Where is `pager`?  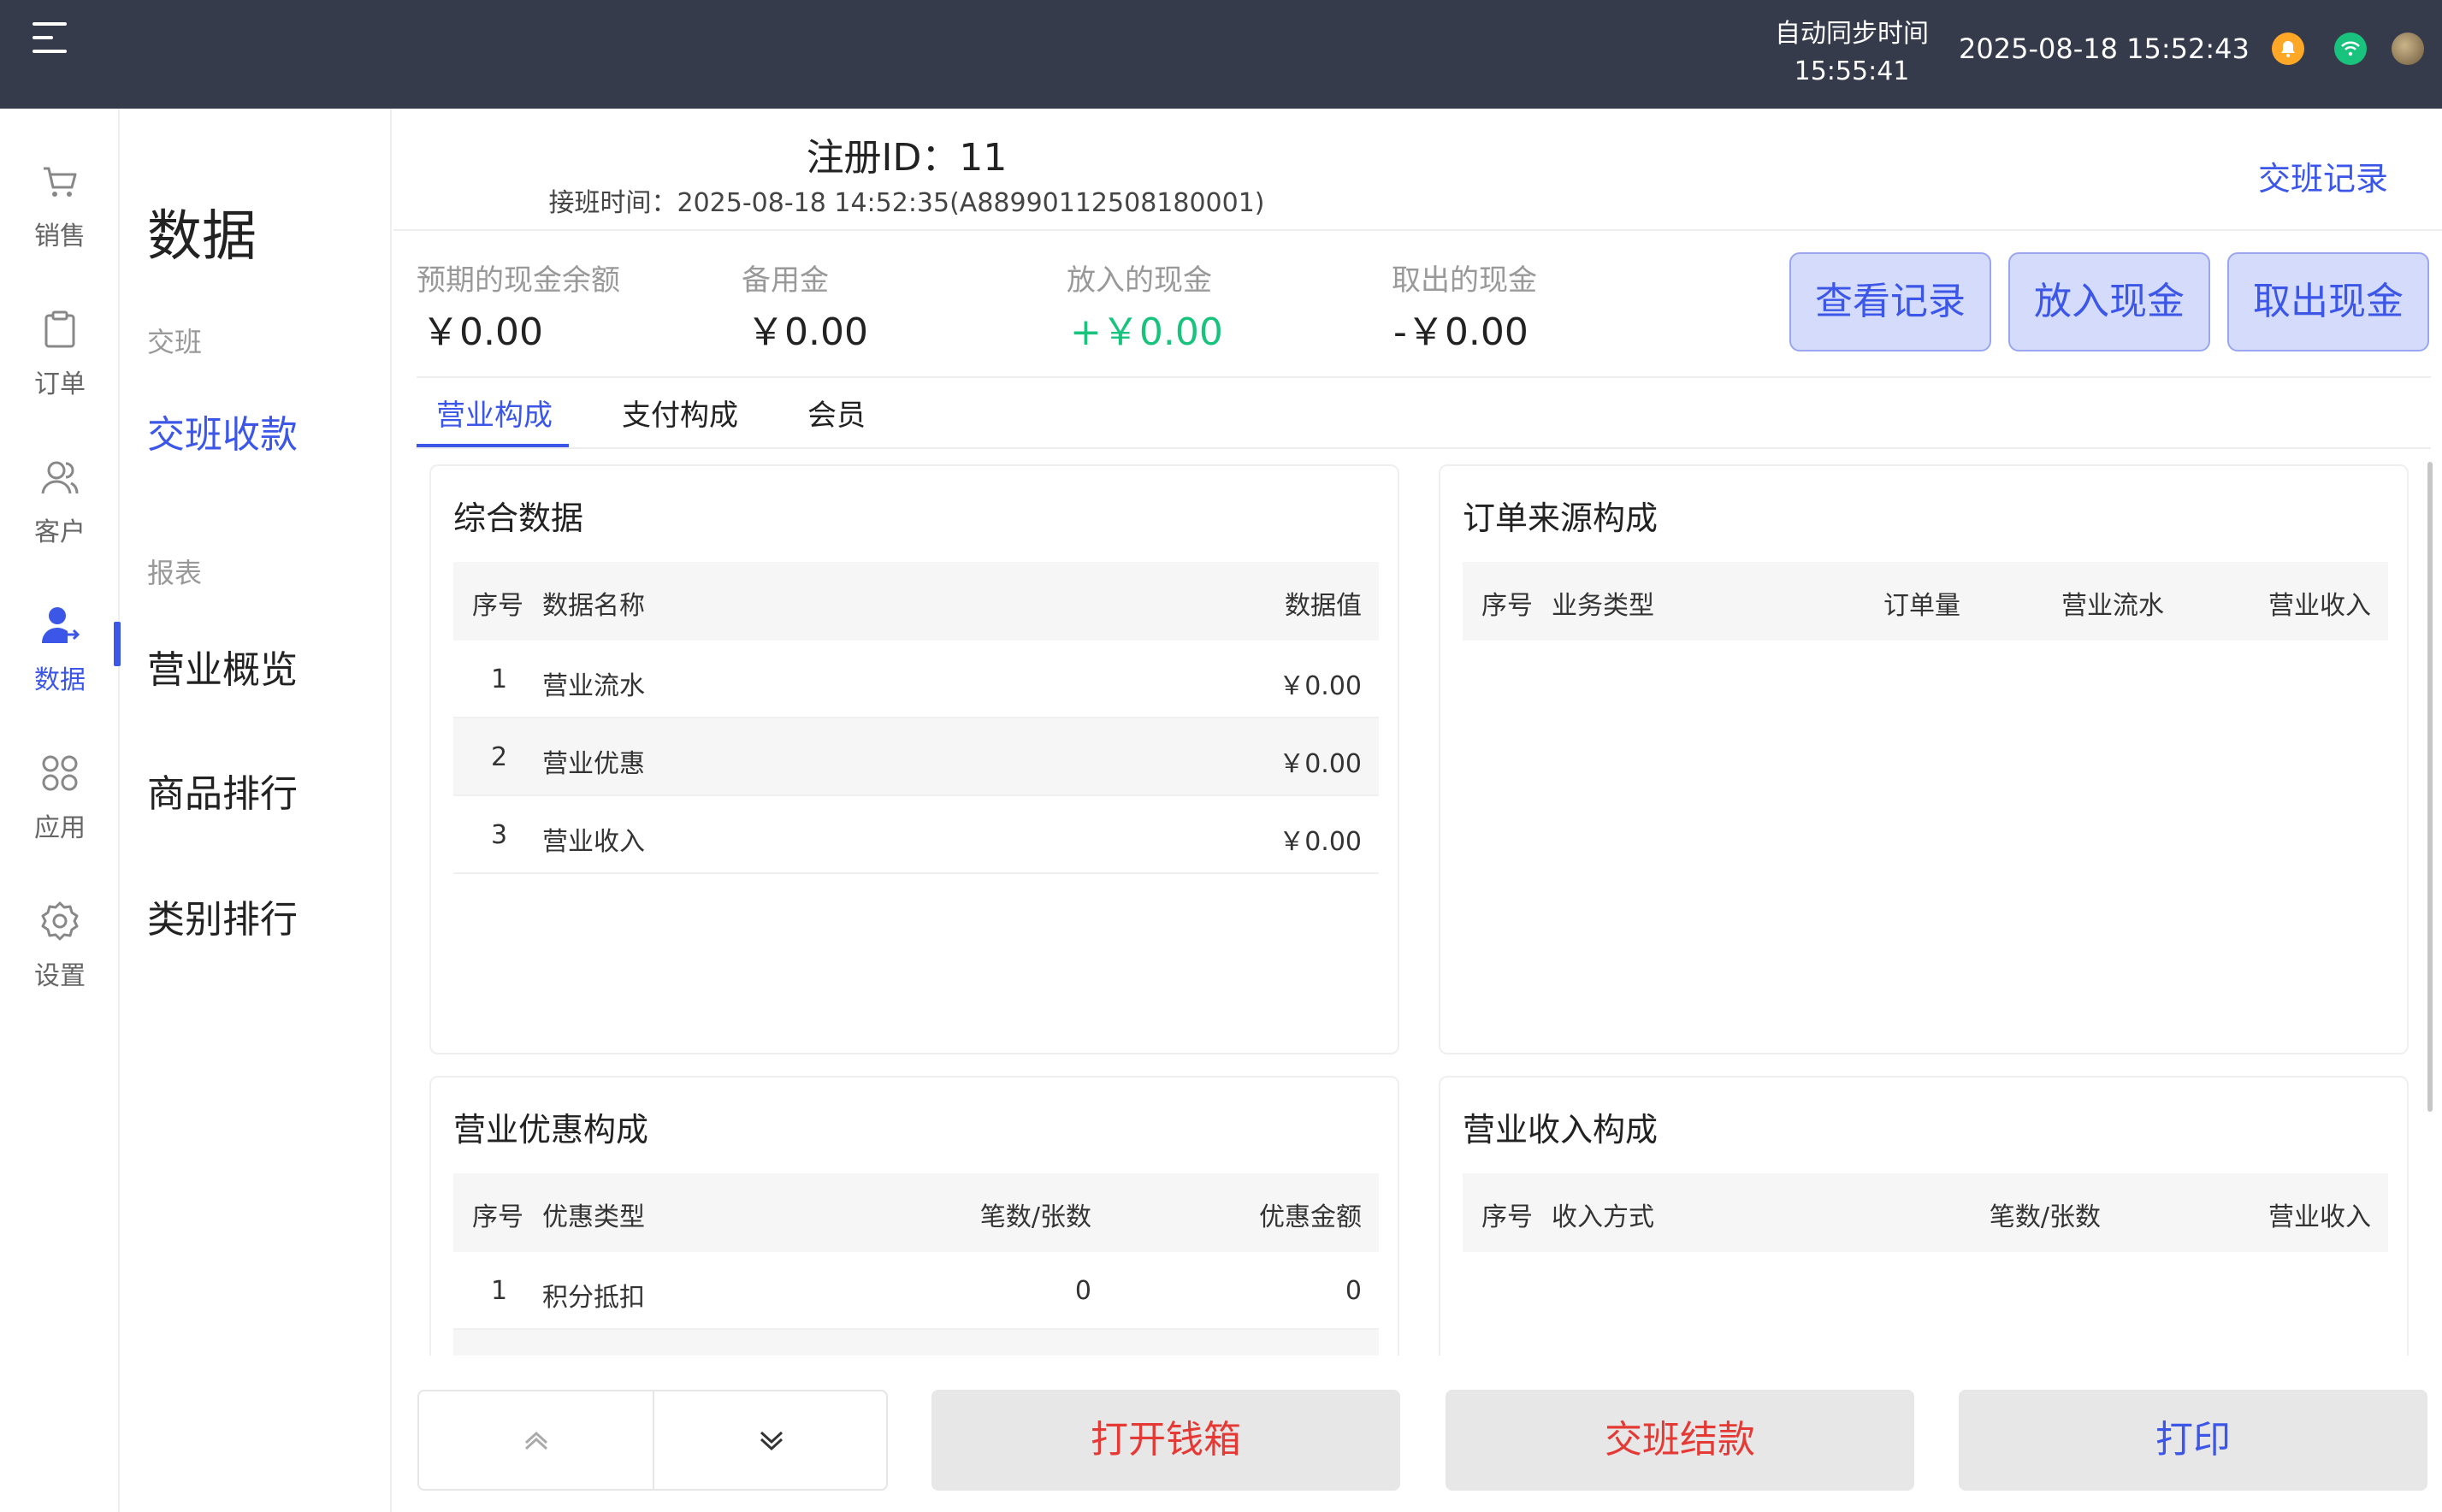
pager is located at coordinates (652, 1440).